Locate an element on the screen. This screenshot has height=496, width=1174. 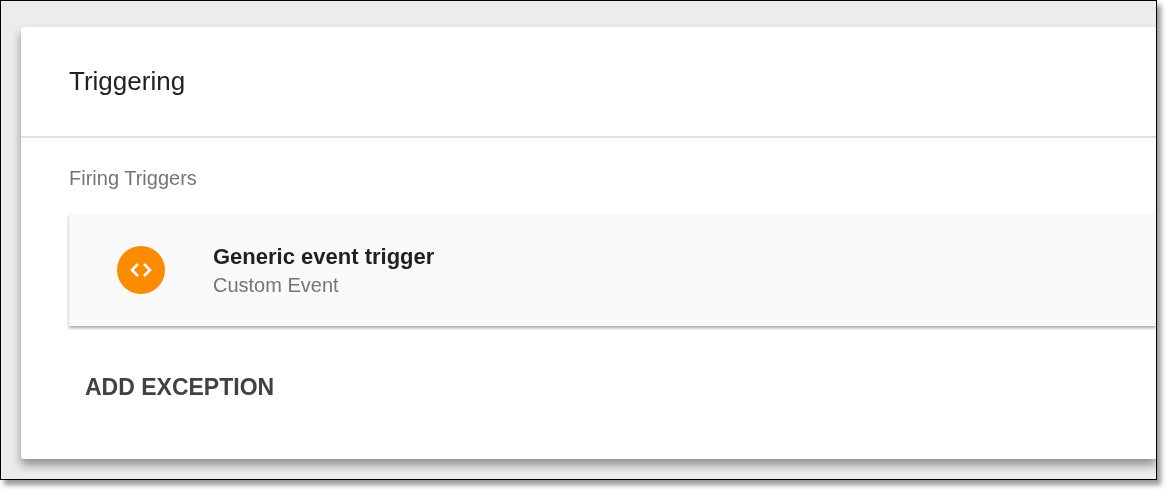
trigger-name: Generic event trigger is located at coordinates (324, 256).